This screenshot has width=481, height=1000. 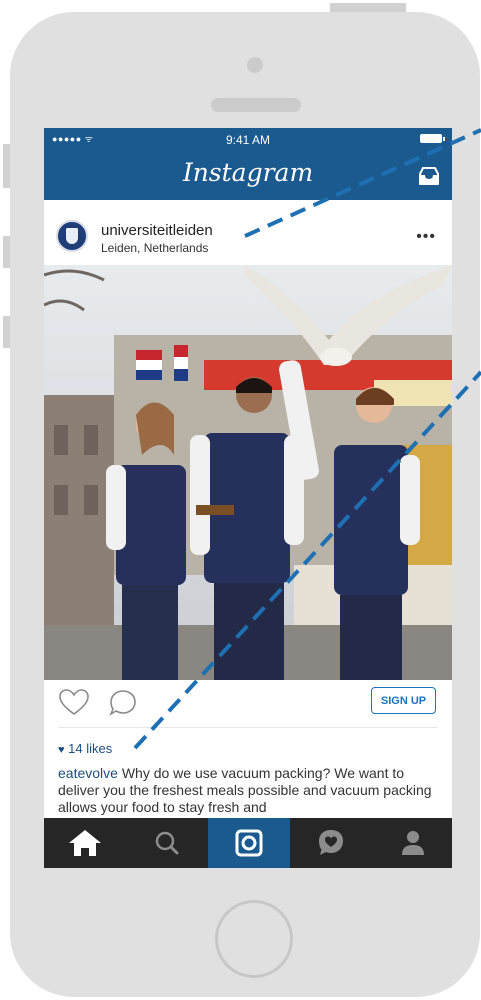 I want to click on bottom-tab-bar, so click(x=248, y=843).